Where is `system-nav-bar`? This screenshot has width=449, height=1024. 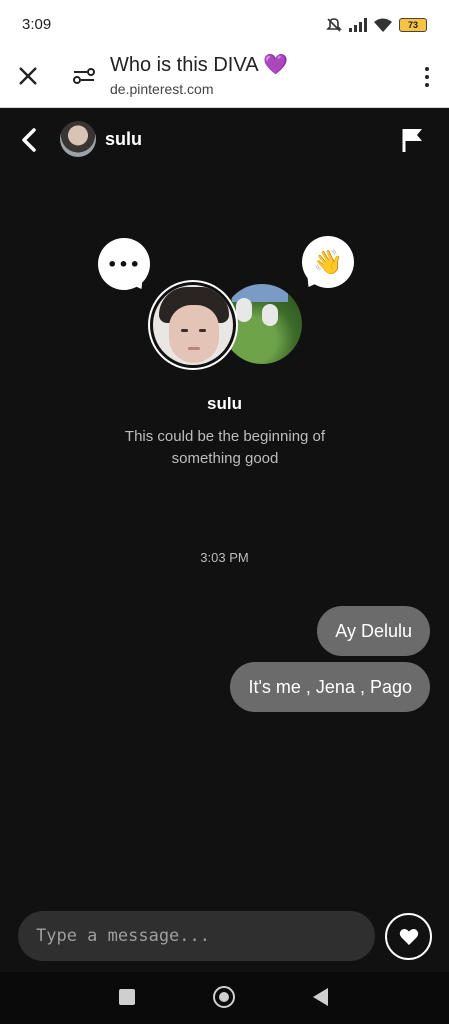
system-nav-bar is located at coordinates (224, 998).